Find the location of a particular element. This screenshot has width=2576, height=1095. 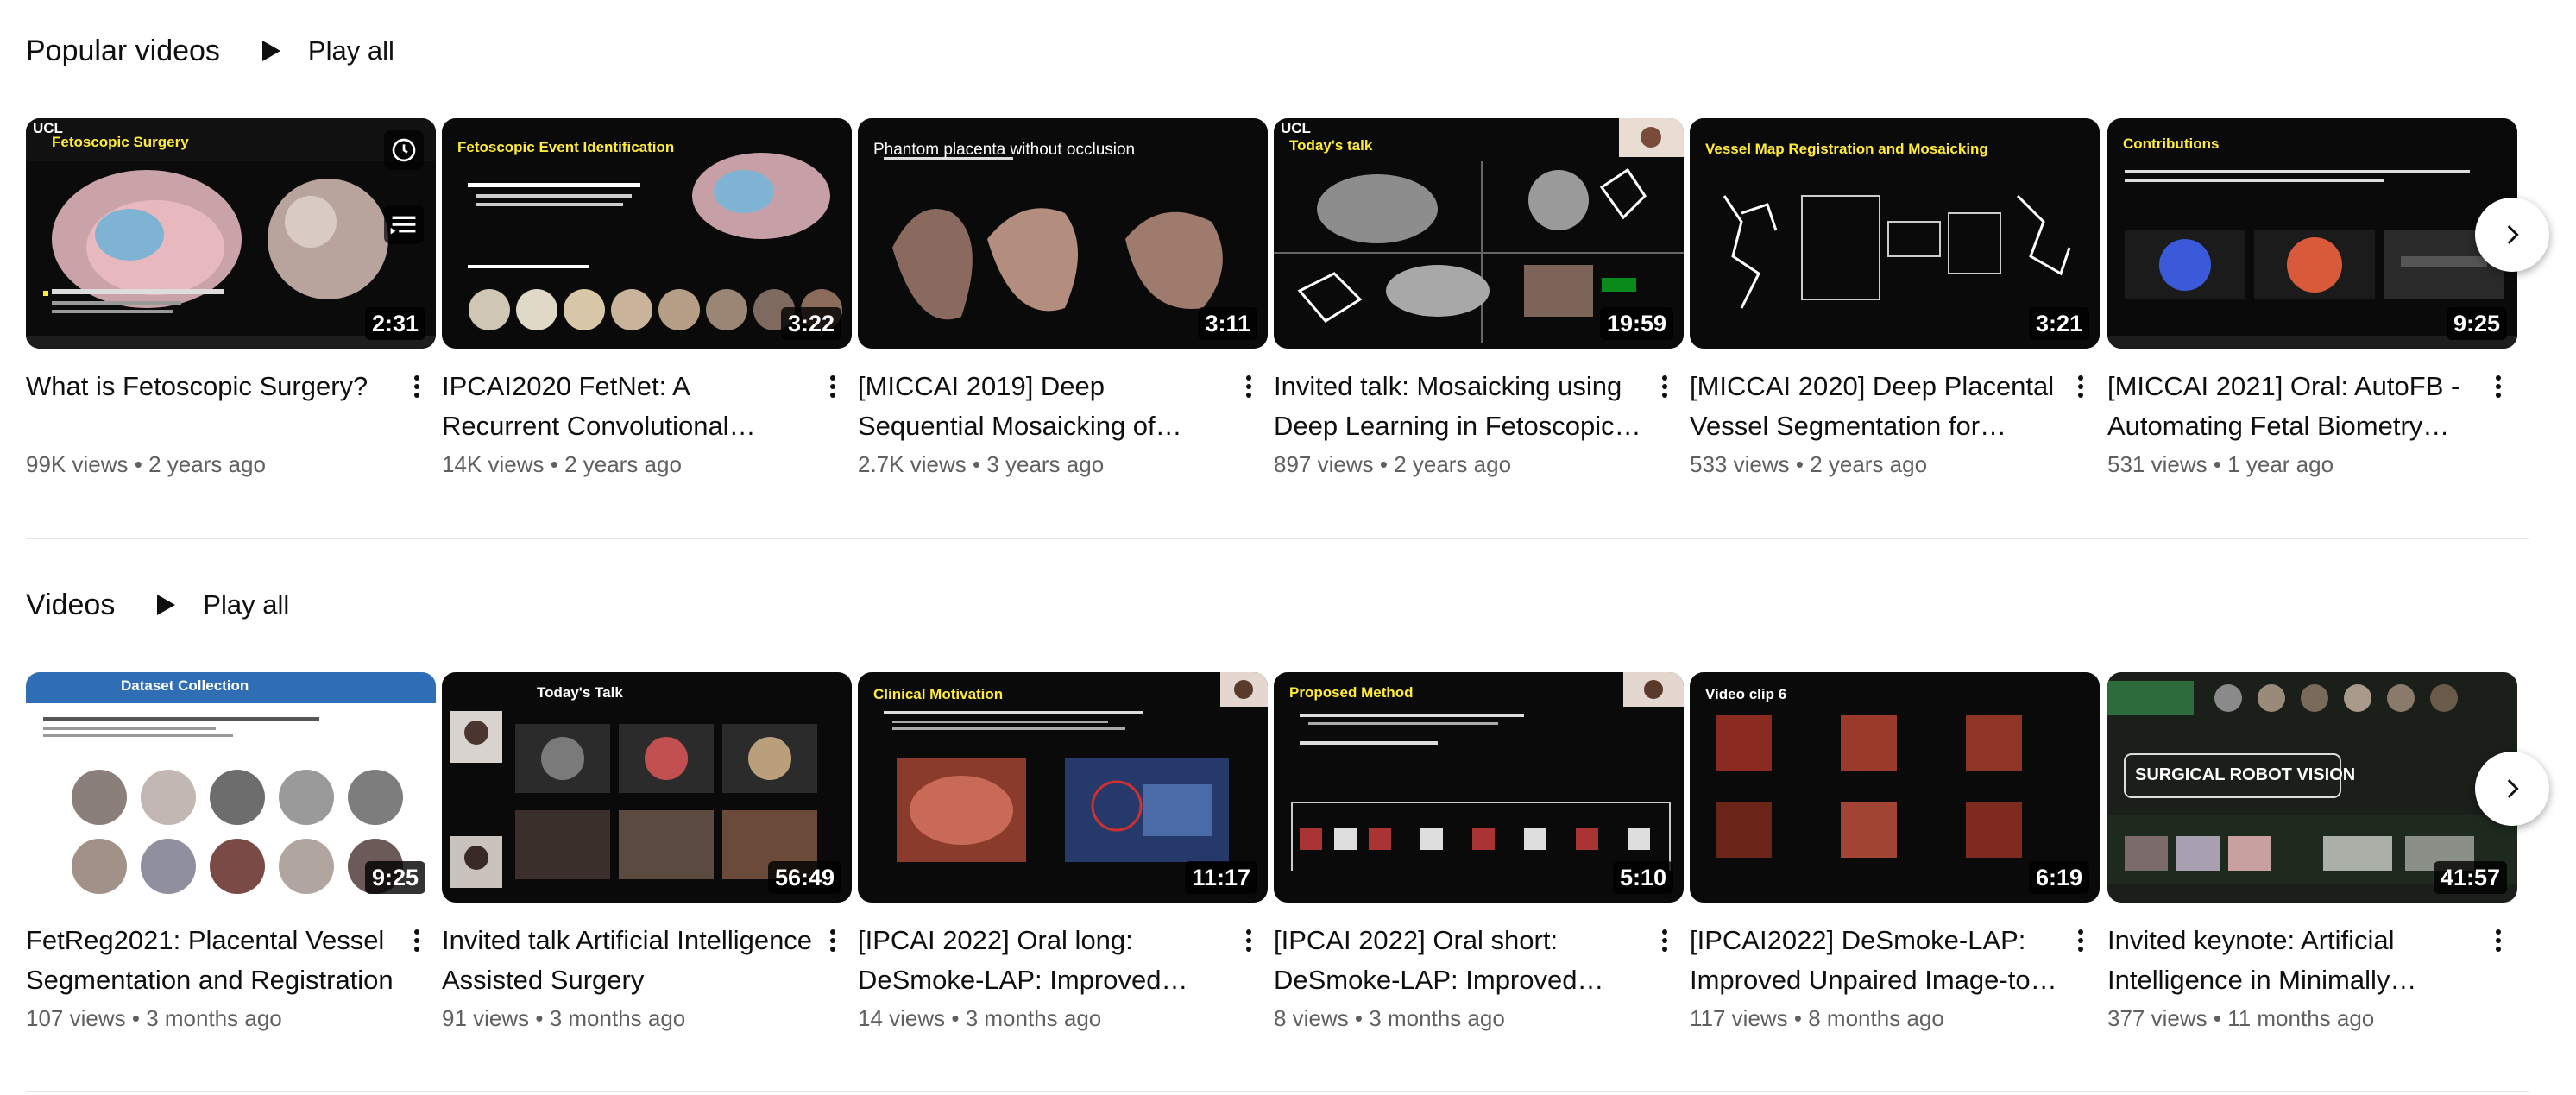

slide-heading: Proposed Method is located at coordinates (1351, 692).